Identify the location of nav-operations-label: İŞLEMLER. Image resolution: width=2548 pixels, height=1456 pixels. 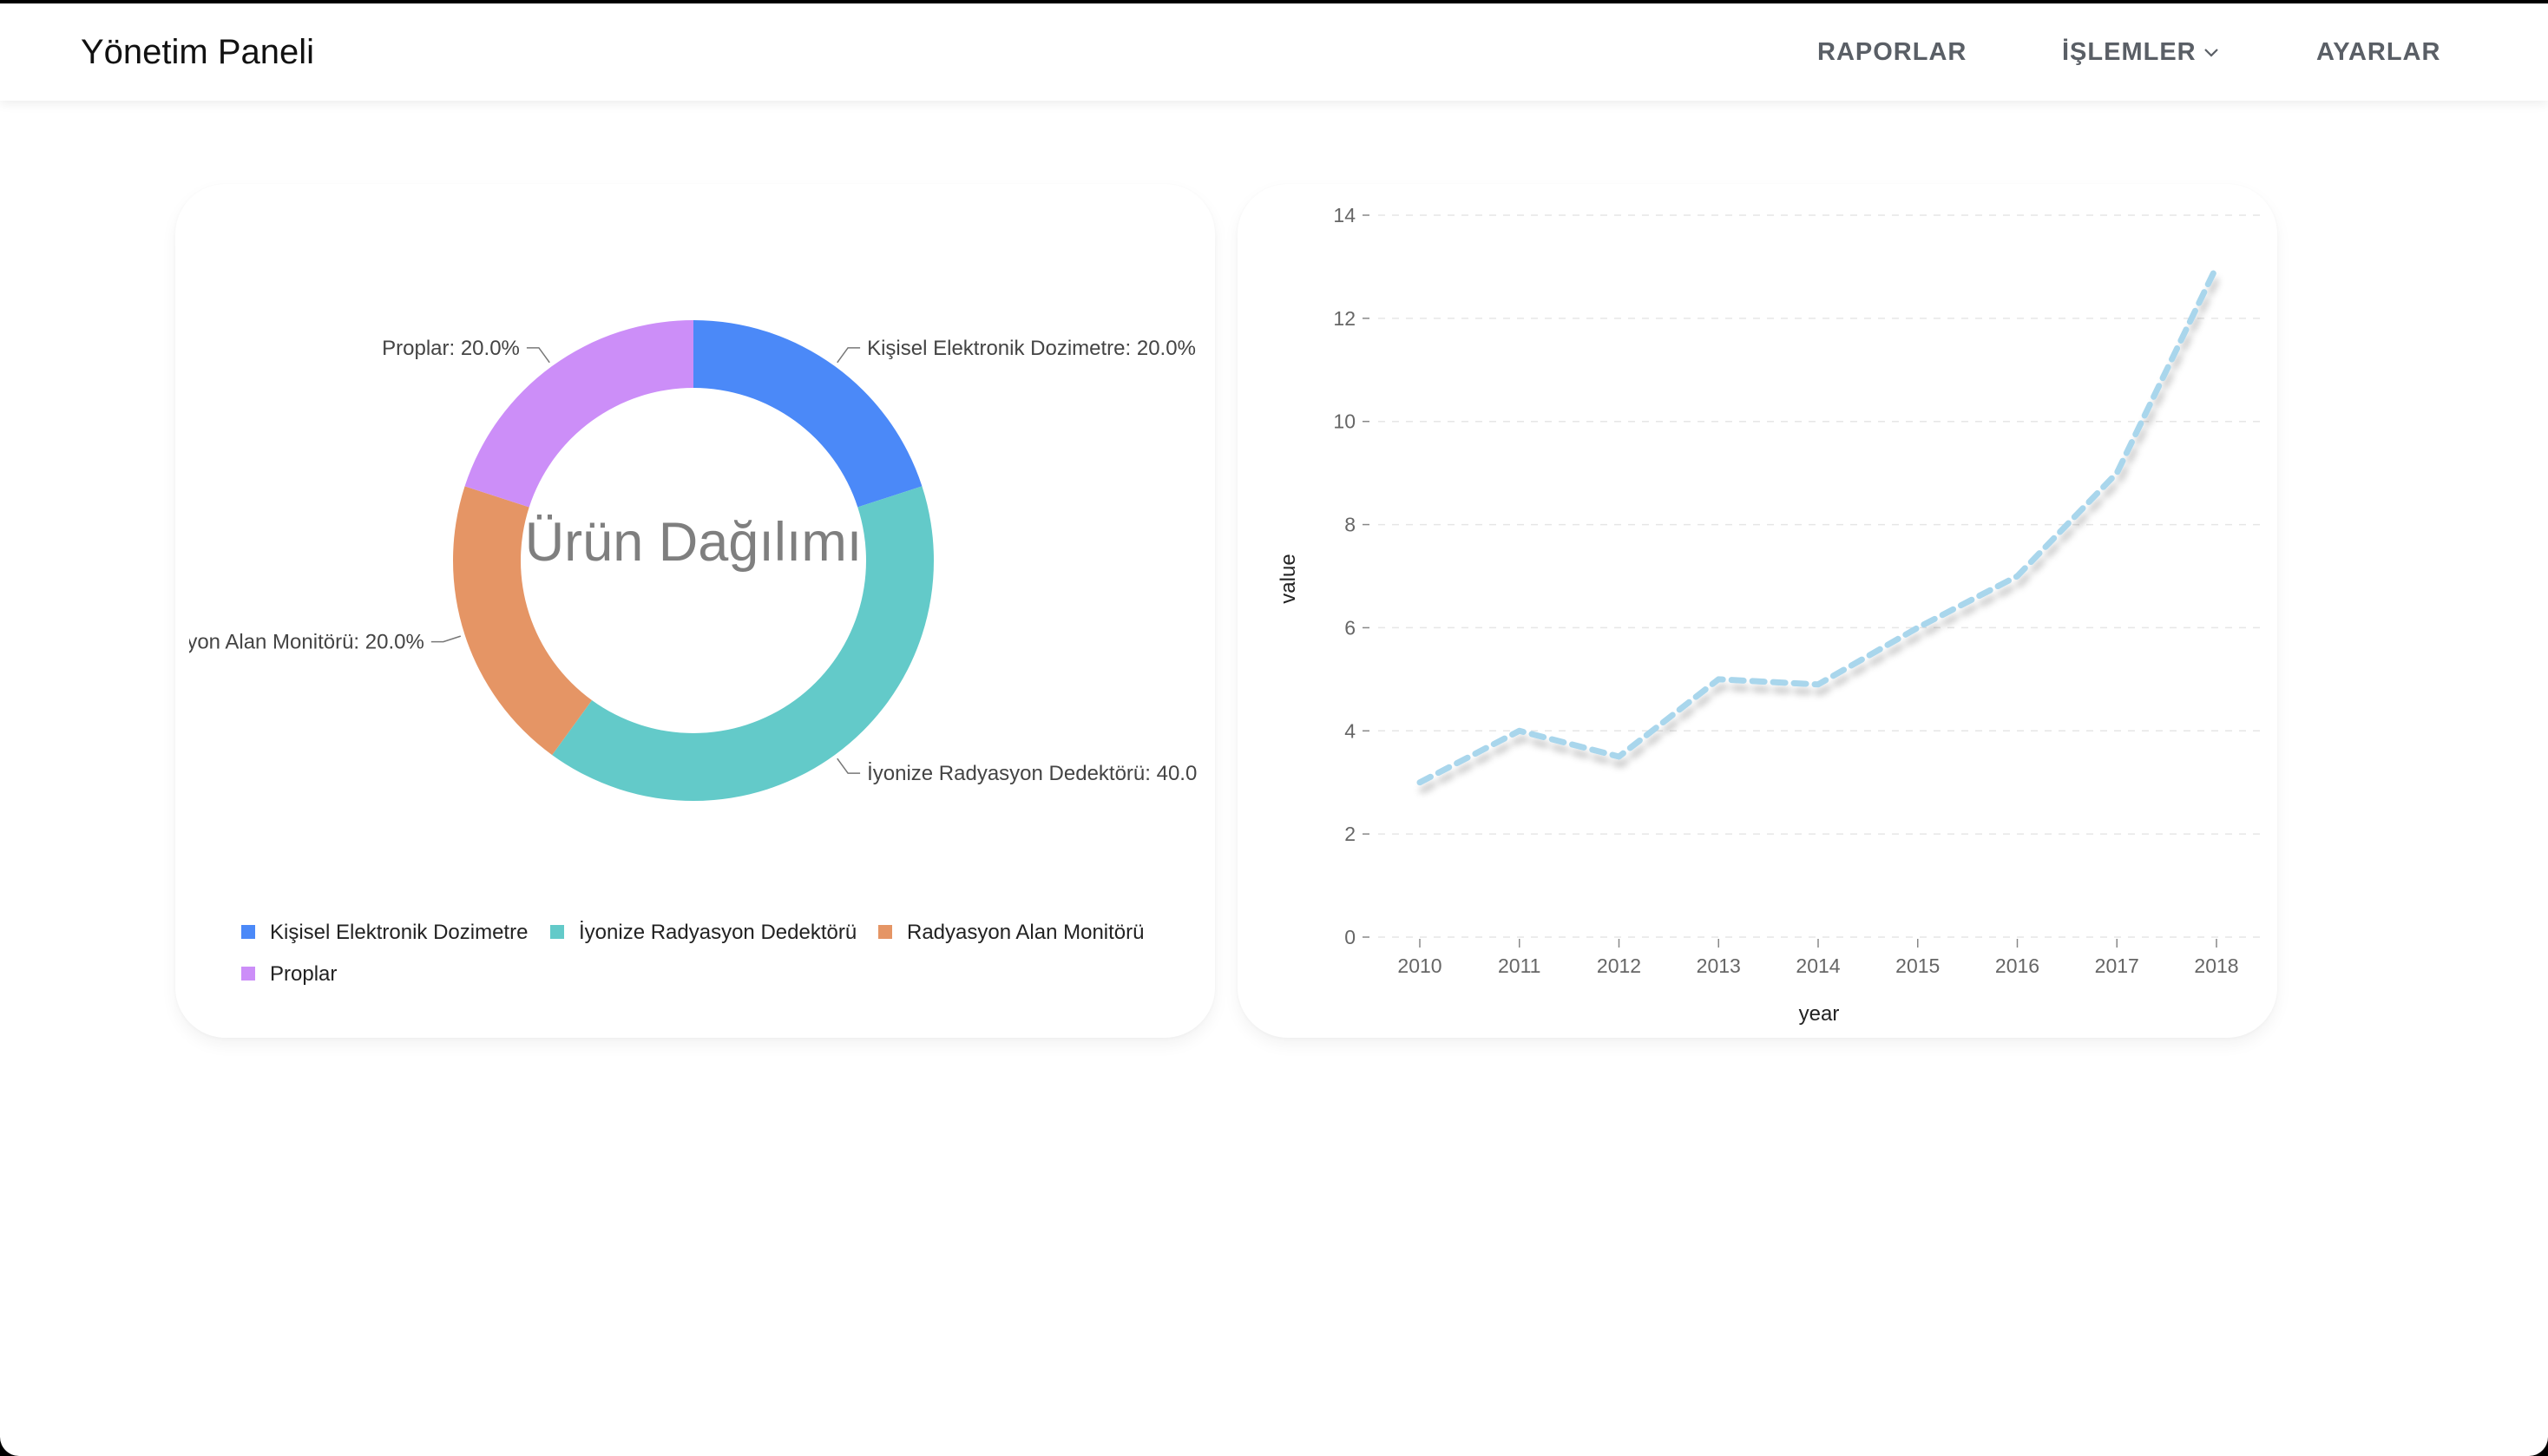
(2129, 52).